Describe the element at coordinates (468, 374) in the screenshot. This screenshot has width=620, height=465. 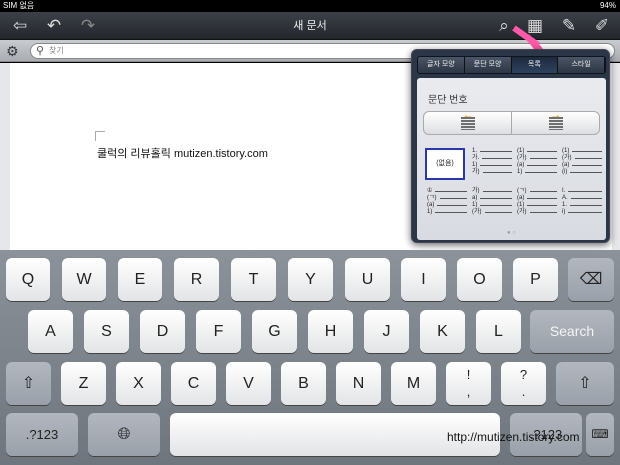
I see `key-exclaim-label: !` at that location.